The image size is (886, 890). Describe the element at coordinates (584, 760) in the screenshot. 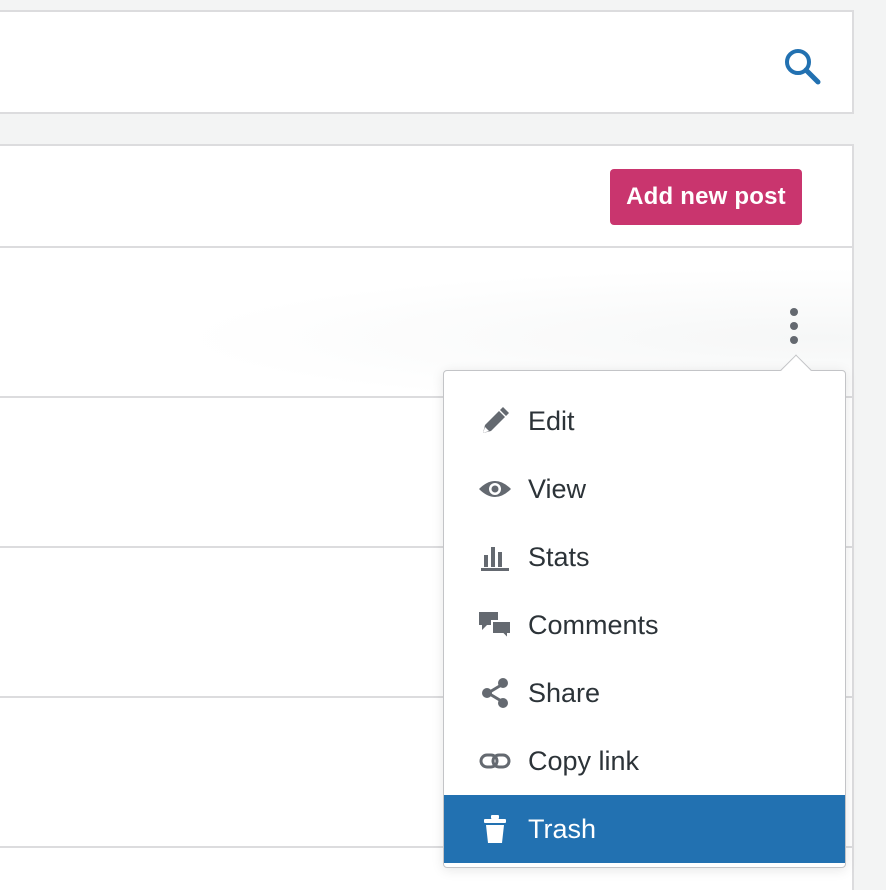

I see `menu-item-label: Copy link` at that location.